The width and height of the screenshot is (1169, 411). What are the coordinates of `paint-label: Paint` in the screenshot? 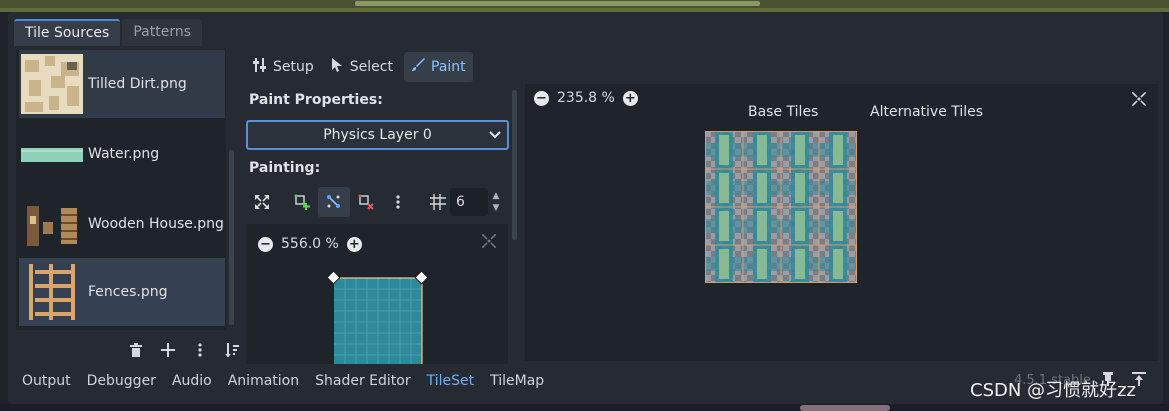 It's located at (448, 67).